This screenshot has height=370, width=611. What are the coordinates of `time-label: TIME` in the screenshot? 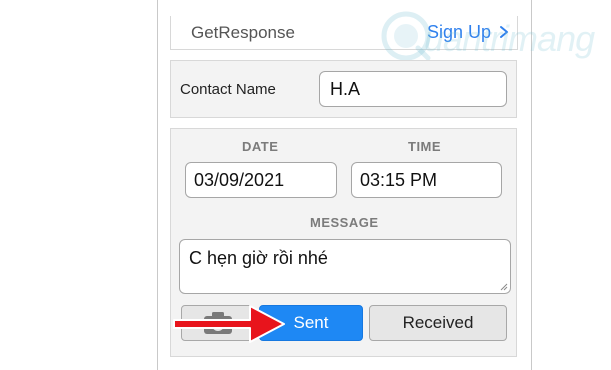 It's located at (425, 146).